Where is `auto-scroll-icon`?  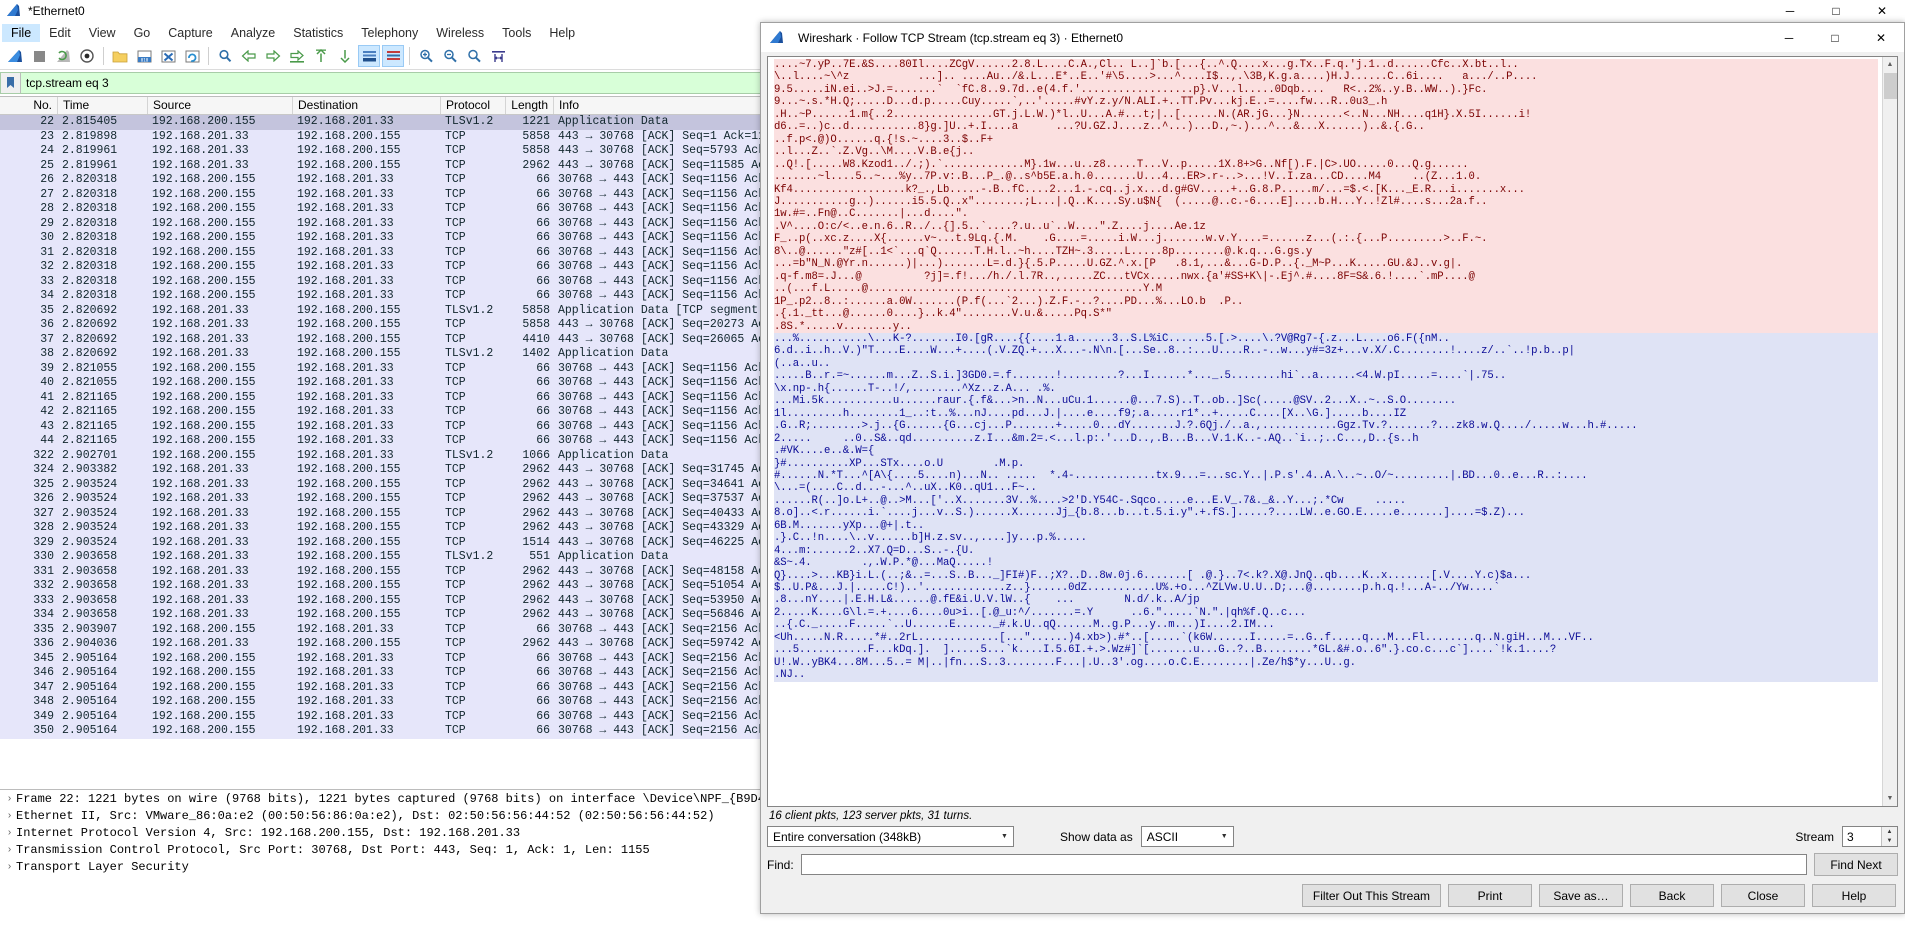
auto-scroll-icon is located at coordinates (369, 56).